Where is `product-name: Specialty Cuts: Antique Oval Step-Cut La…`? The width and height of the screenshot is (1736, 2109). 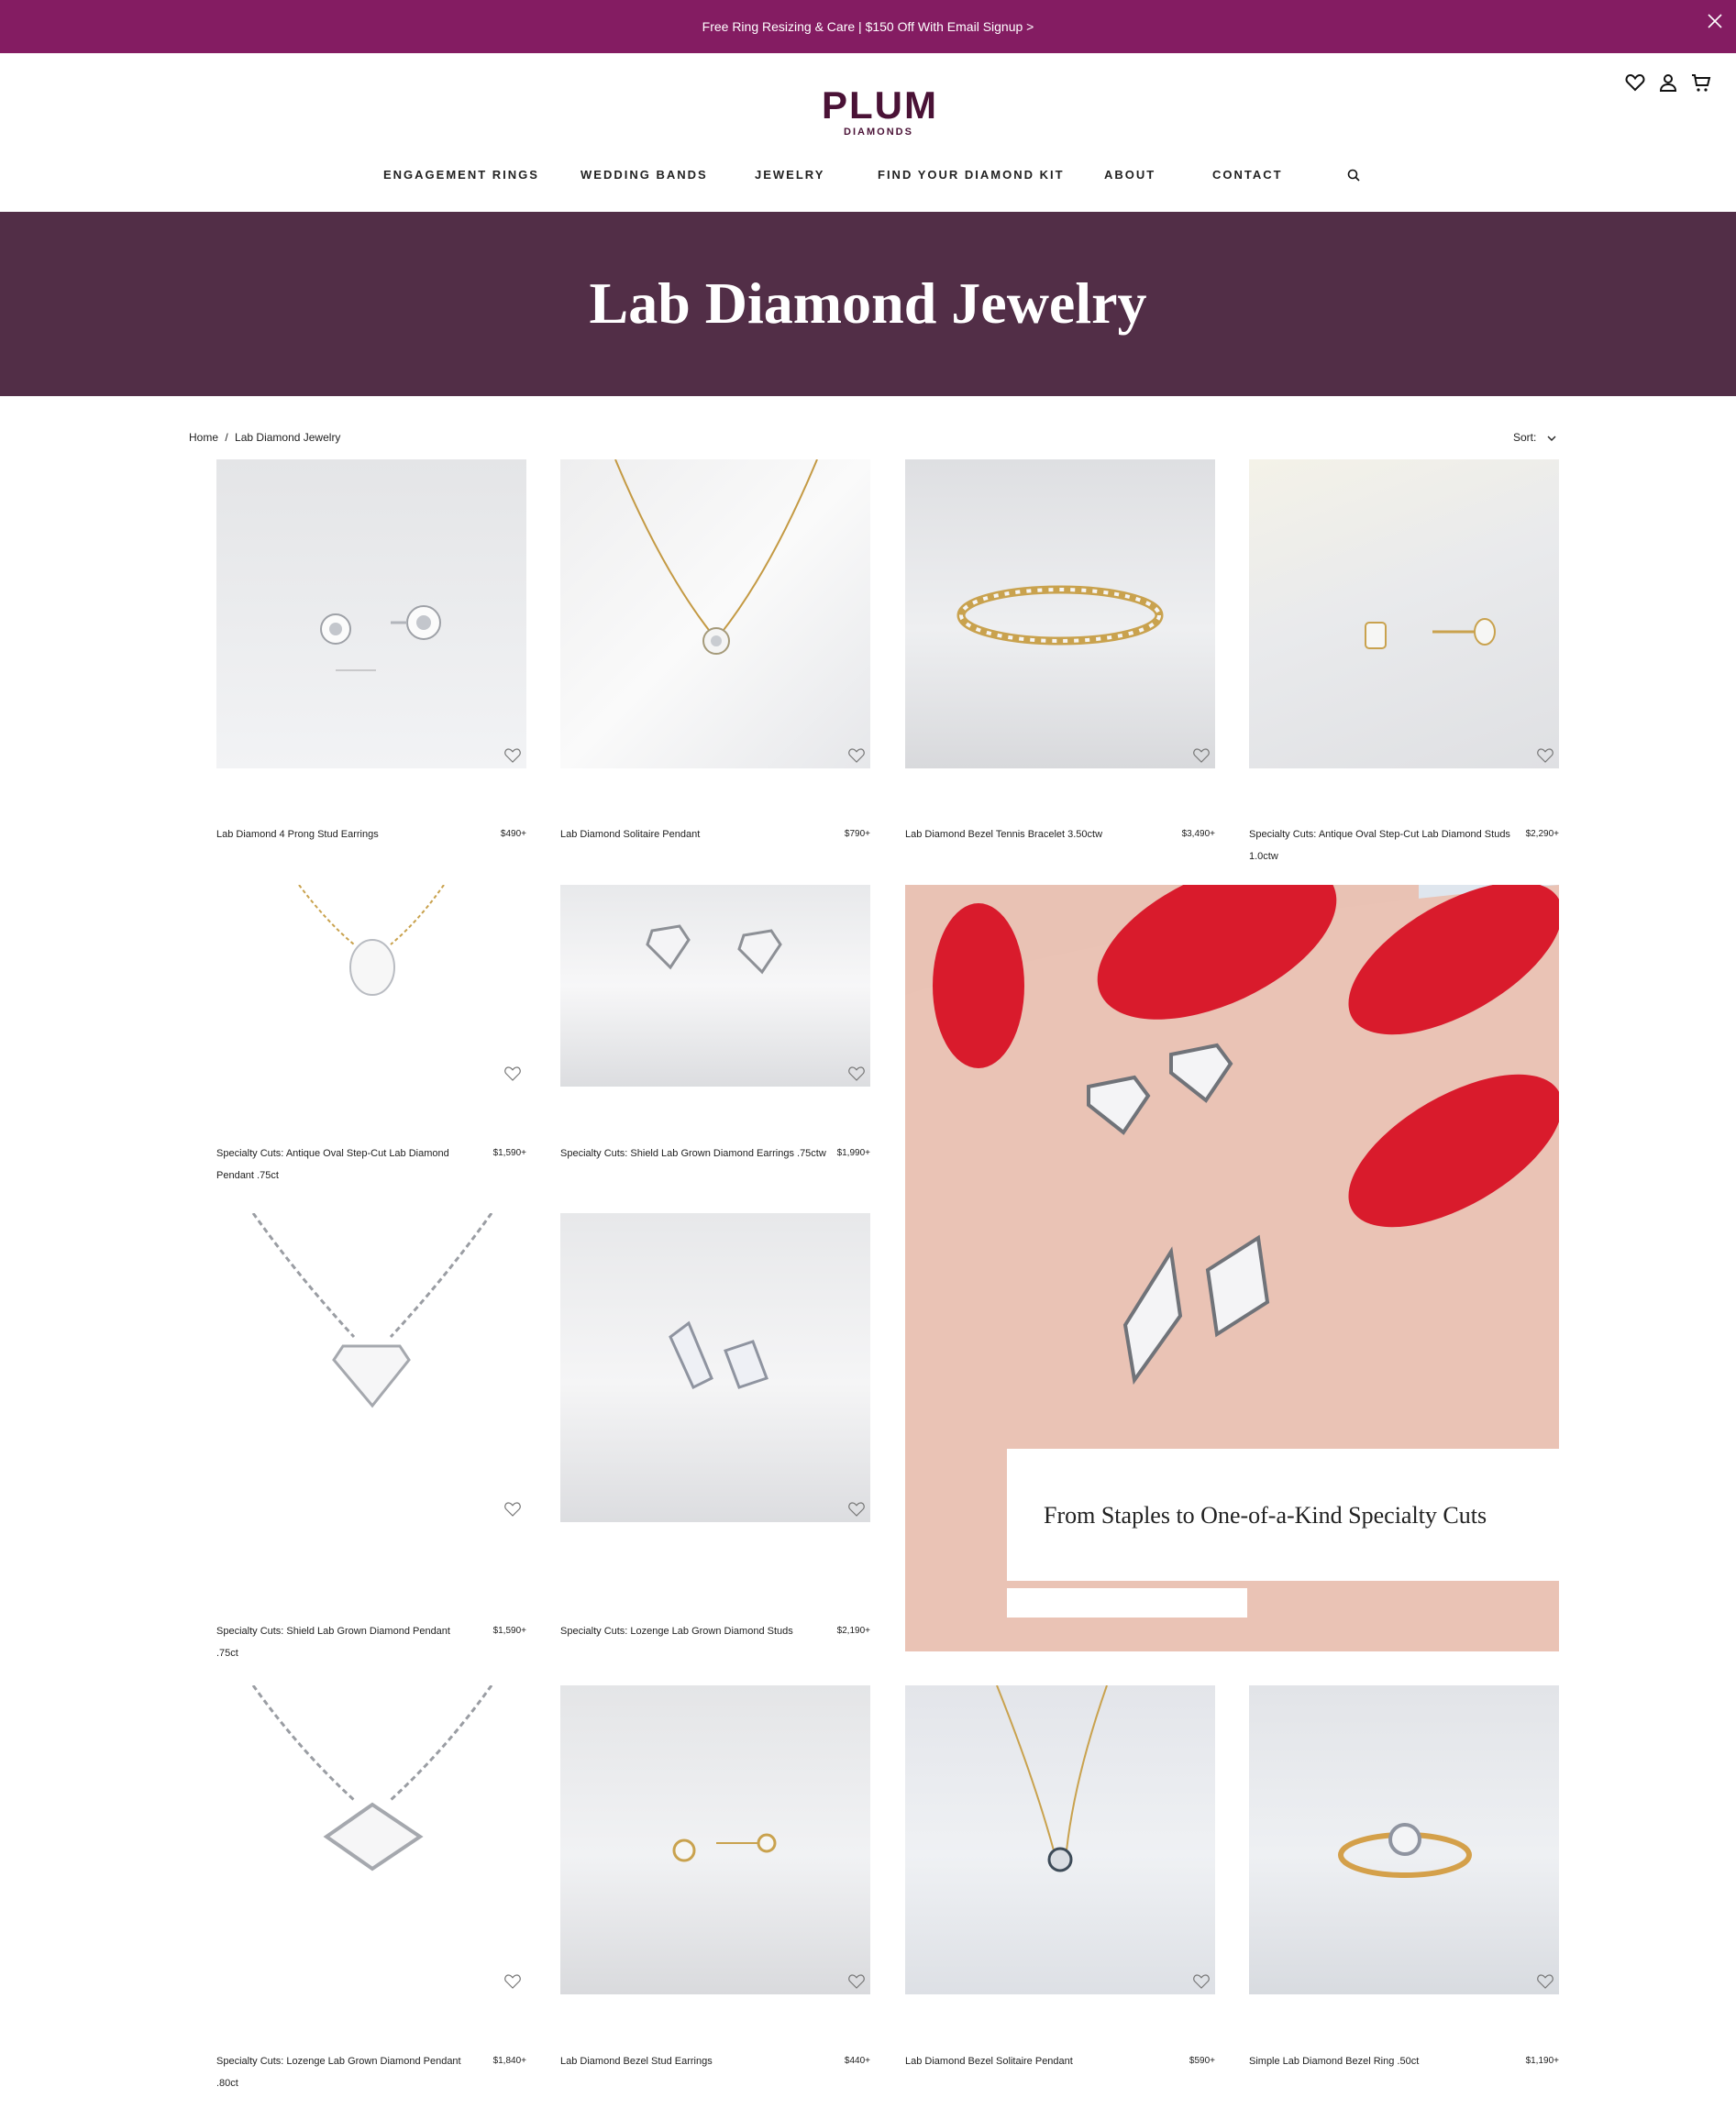
product-name: Specialty Cuts: Antique Oval Step-Cut La… is located at coordinates (335, 1165).